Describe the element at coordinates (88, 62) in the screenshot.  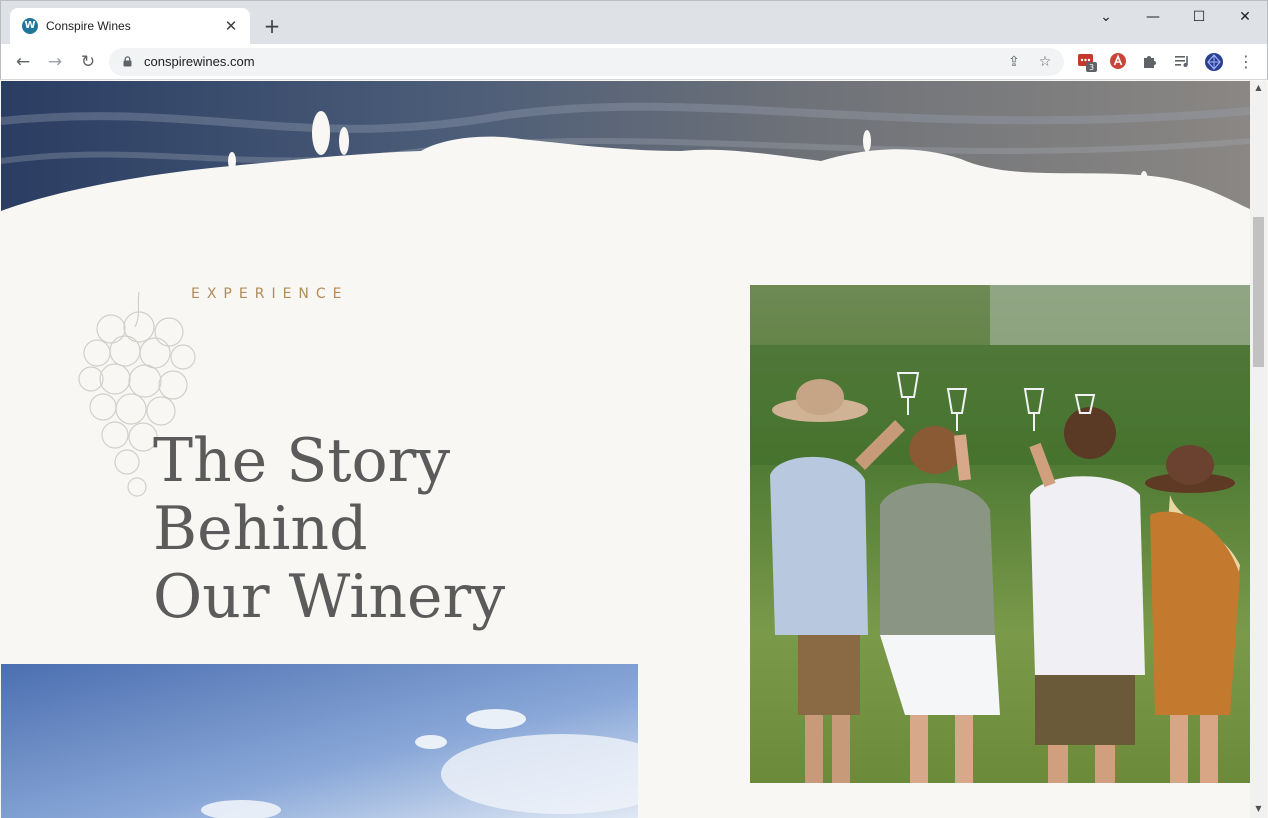
I see `reload-button: ↻` at that location.